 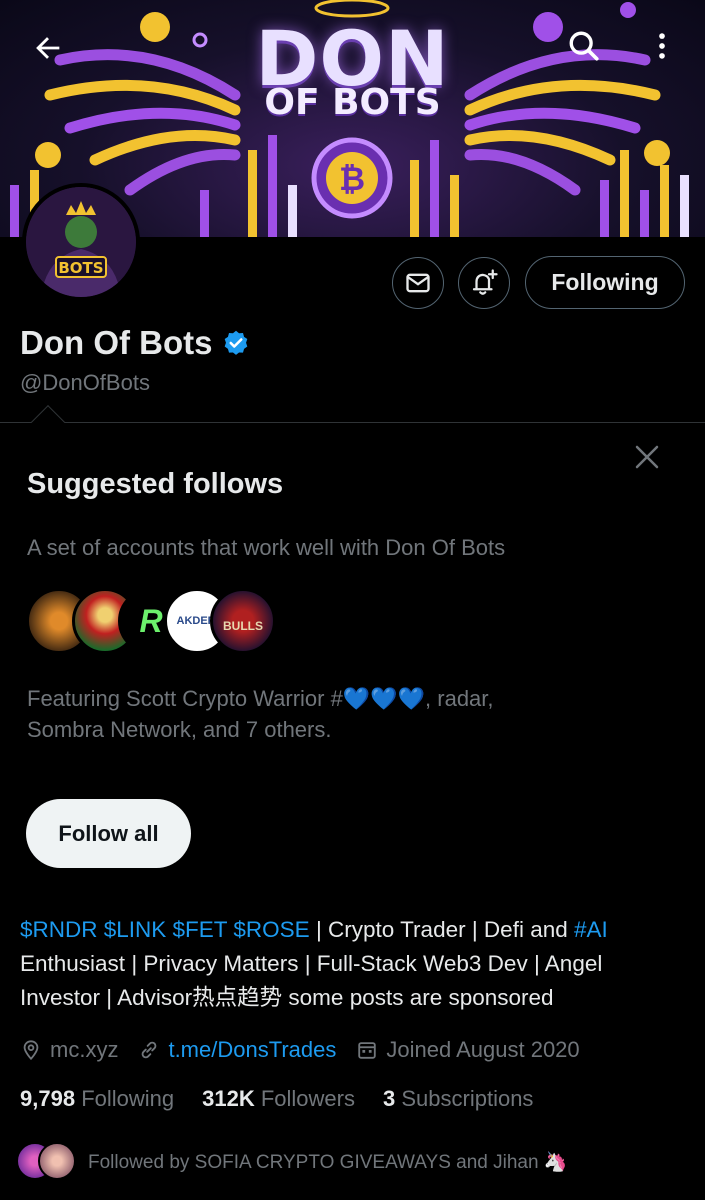 I want to click on following-count-link: 9,798 Following, so click(x=97, y=1099).